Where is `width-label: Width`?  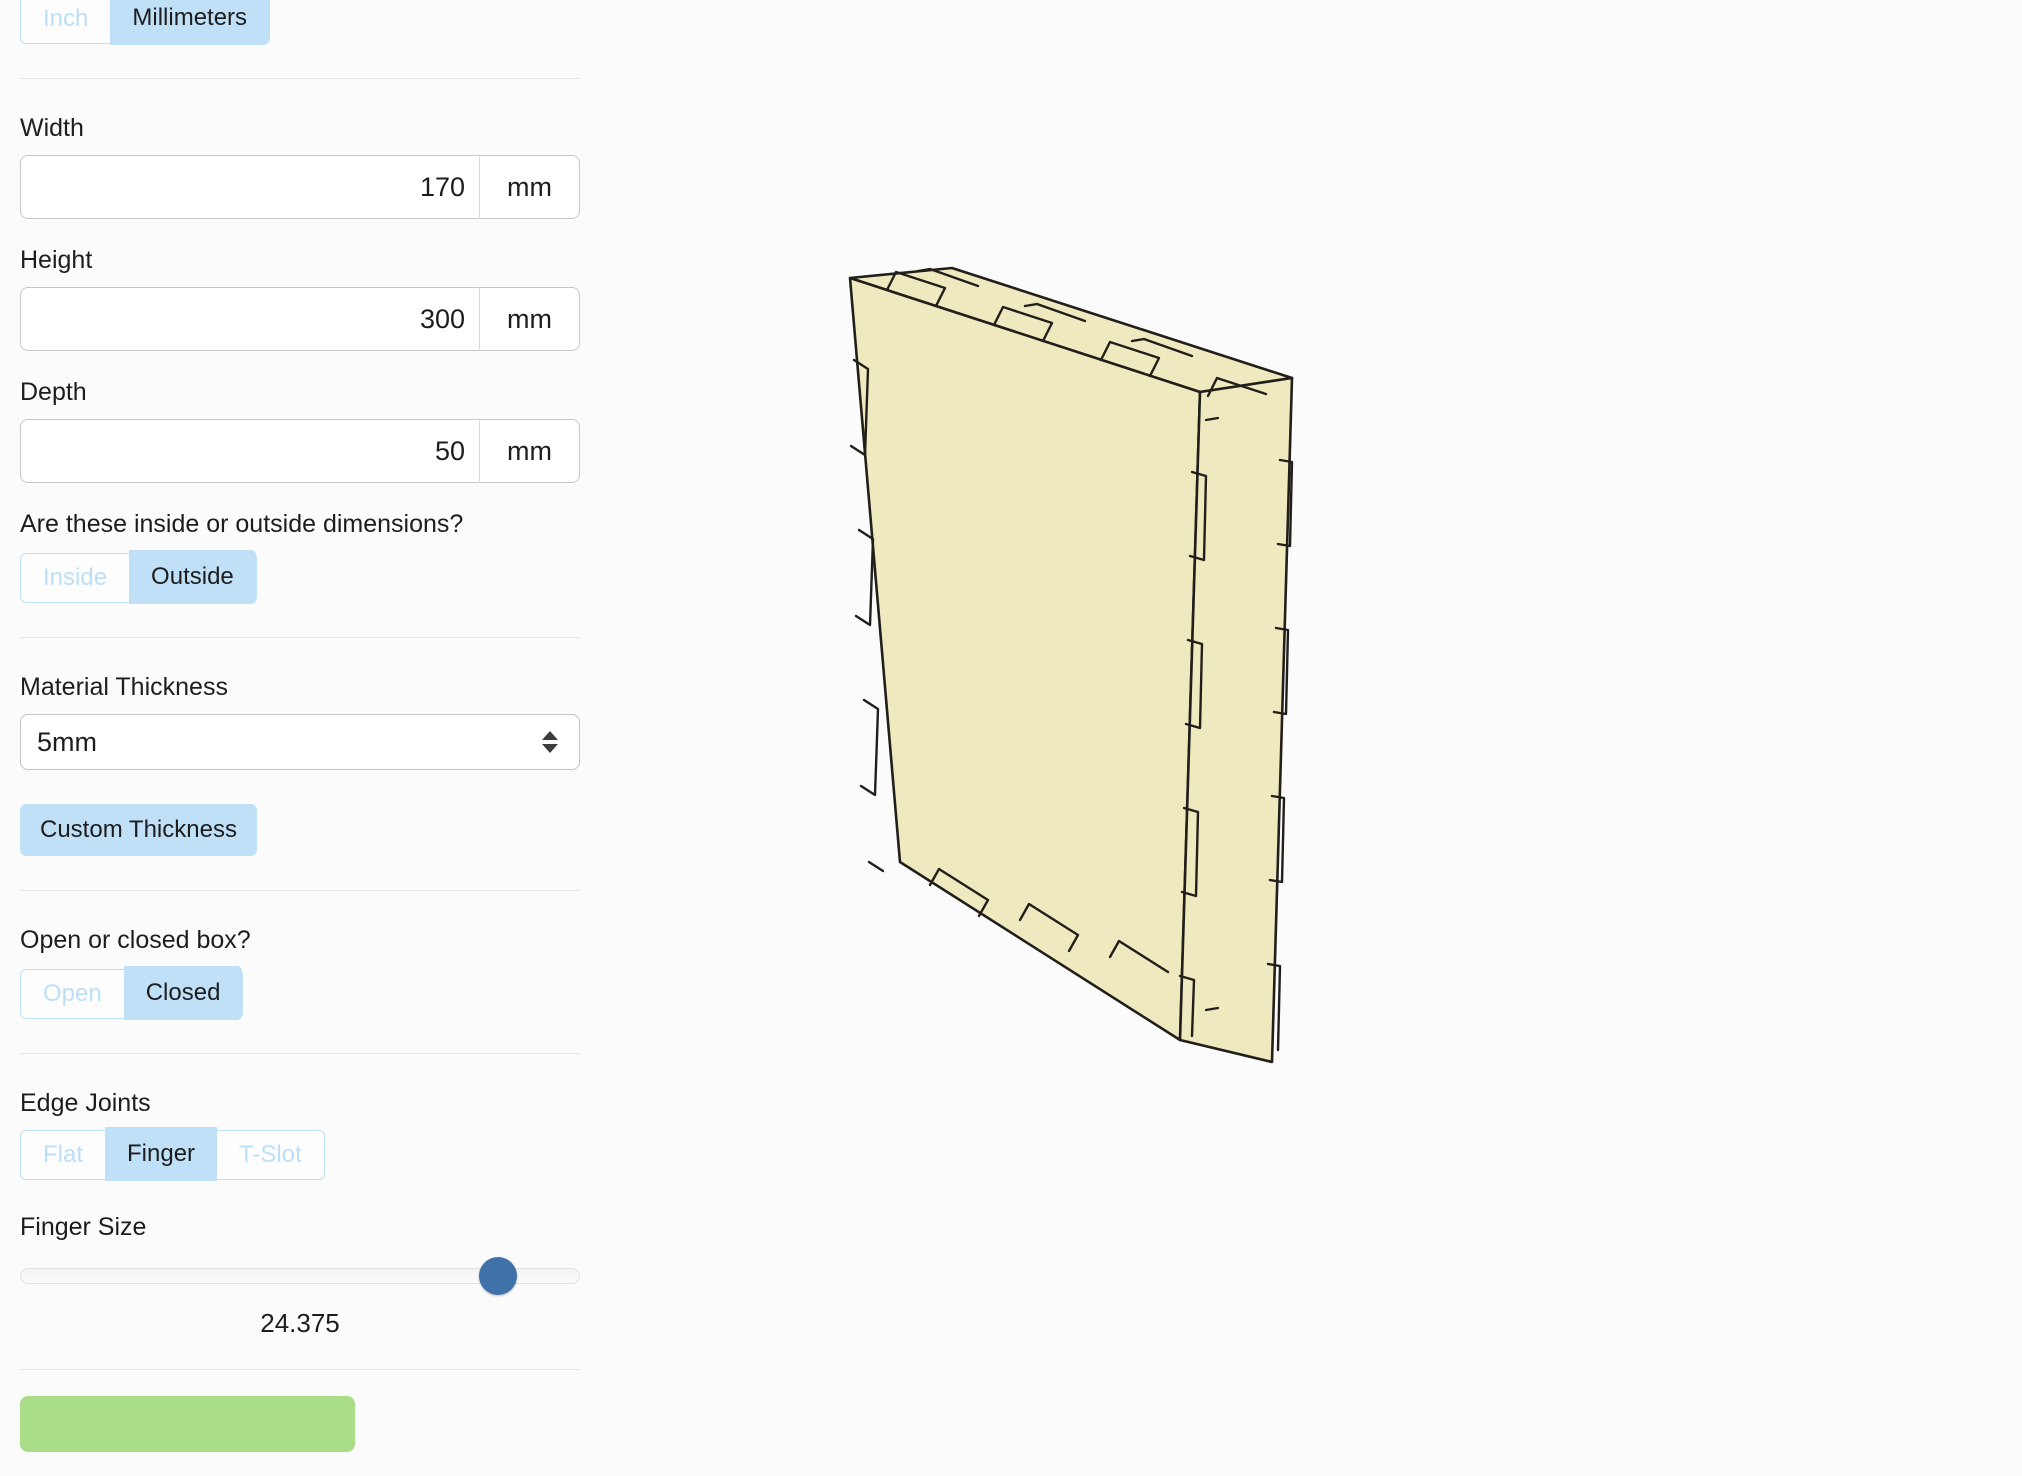 width-label: Width is located at coordinates (52, 128).